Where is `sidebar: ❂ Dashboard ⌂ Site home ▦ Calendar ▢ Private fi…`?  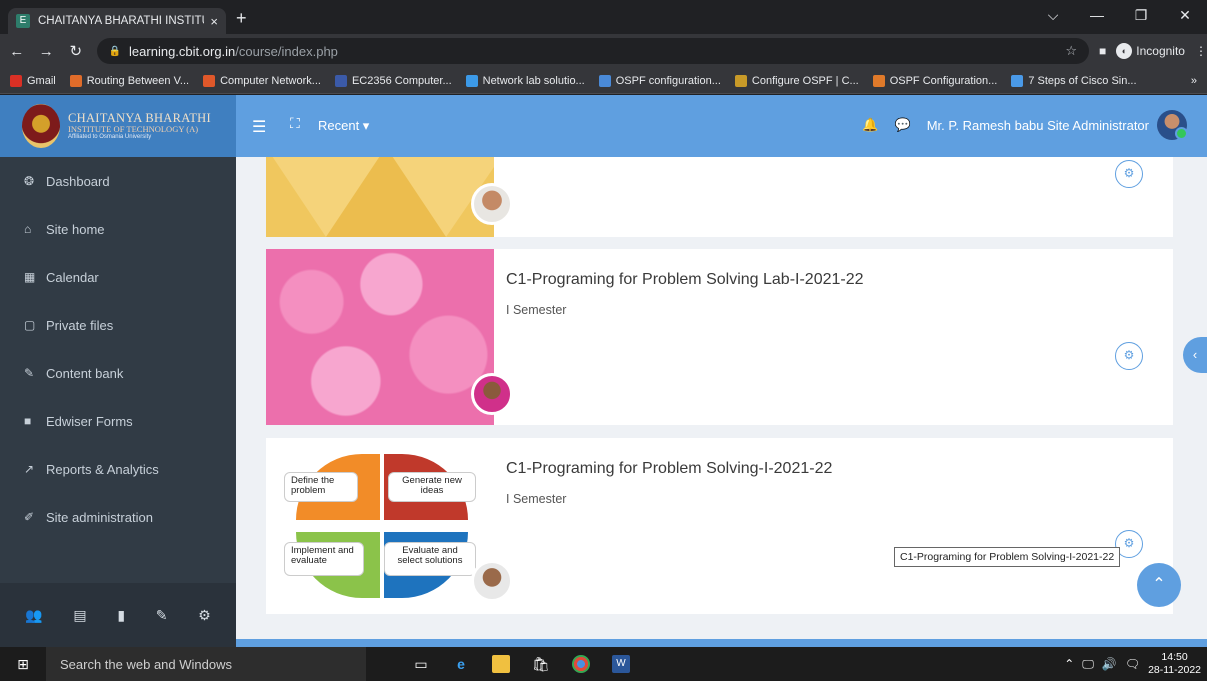 sidebar: ❂ Dashboard ⌂ Site home ▦ Calendar ▢ Private fi… is located at coordinates (118, 402).